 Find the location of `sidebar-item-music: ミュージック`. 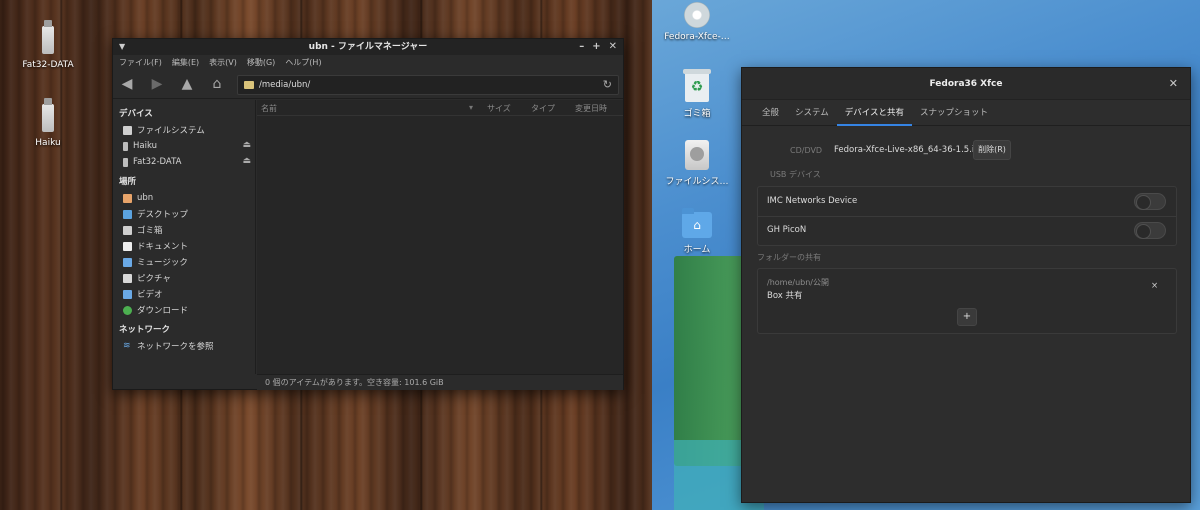

sidebar-item-music: ミュージック is located at coordinates (184, 262).